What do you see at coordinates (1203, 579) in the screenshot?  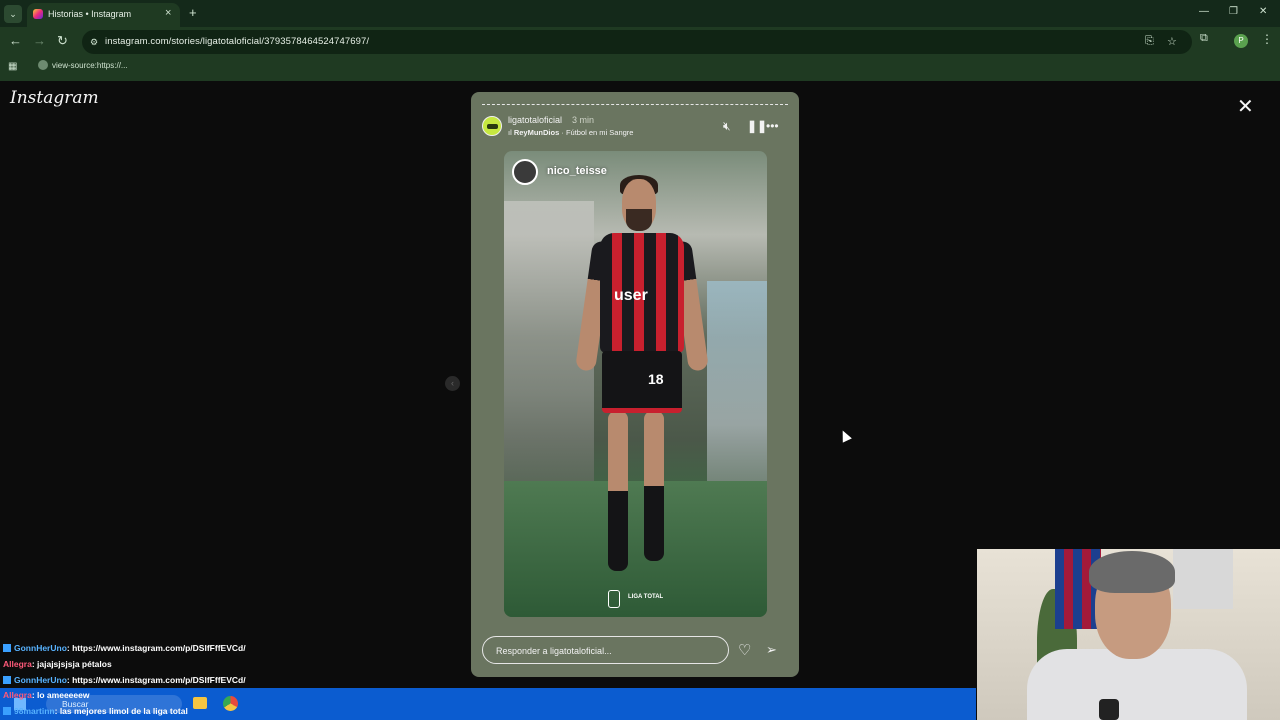 I see `wall-poster` at bounding box center [1203, 579].